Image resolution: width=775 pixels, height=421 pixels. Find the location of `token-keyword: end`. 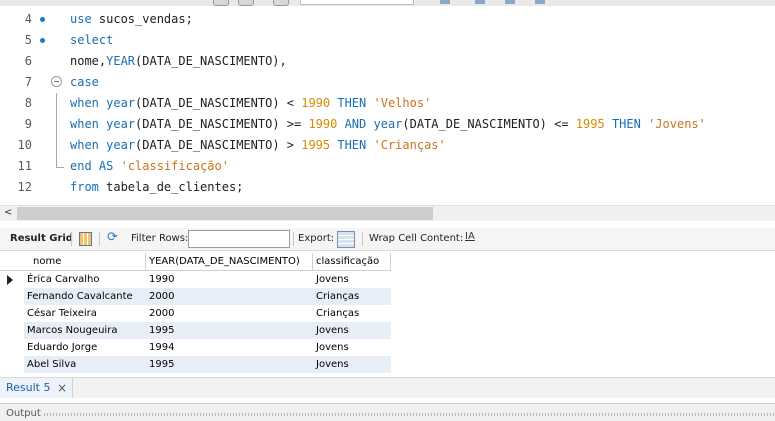

token-keyword: end is located at coordinates (81, 166).